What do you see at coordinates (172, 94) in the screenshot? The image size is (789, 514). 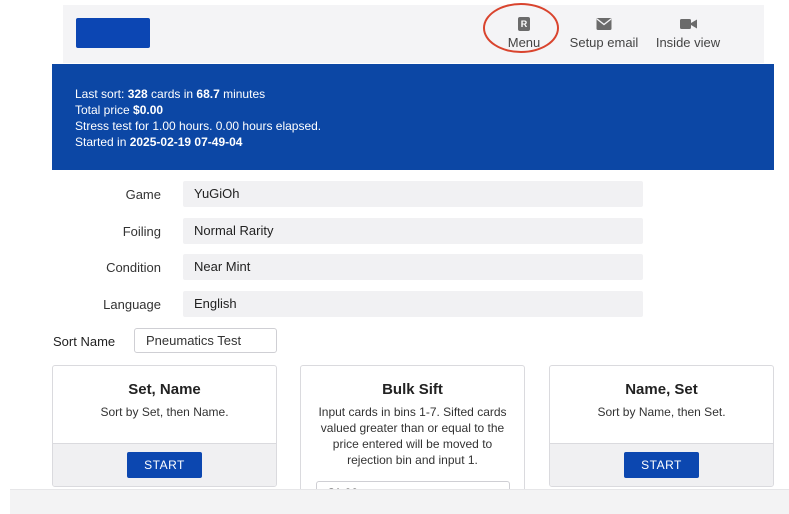 I see `cards-in-text: cards in` at bounding box center [172, 94].